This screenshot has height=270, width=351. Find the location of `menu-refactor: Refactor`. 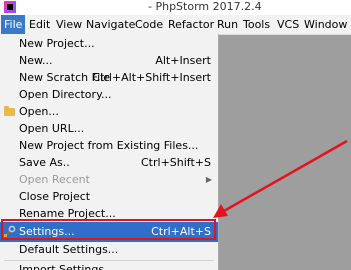

menu-refactor: Refactor is located at coordinates (191, 24).